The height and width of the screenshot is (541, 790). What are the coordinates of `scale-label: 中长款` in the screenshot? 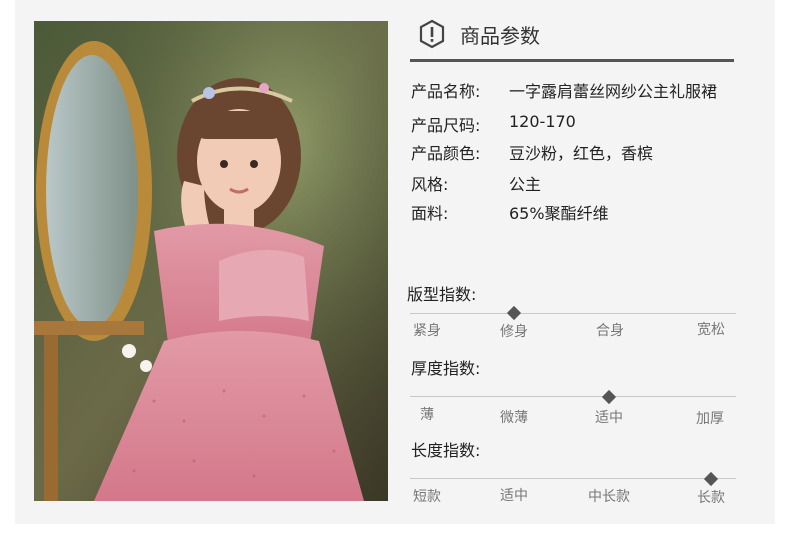 It's located at (609, 497).